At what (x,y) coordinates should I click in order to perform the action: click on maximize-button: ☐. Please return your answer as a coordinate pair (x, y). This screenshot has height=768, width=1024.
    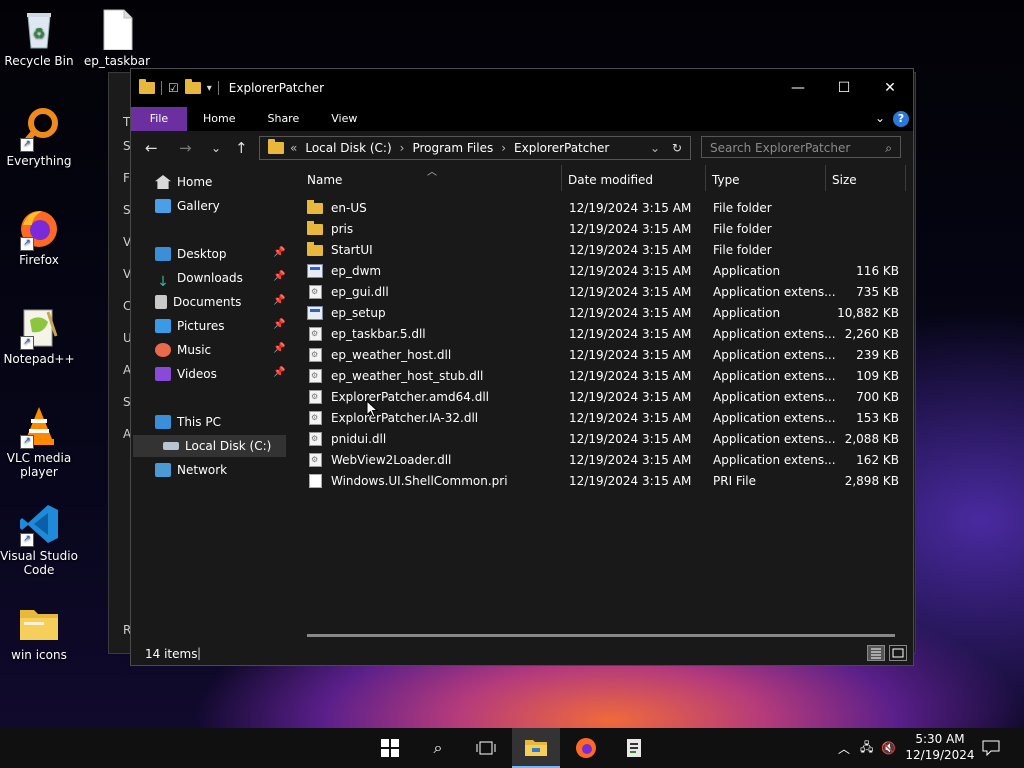
    Looking at the image, I should click on (844, 88).